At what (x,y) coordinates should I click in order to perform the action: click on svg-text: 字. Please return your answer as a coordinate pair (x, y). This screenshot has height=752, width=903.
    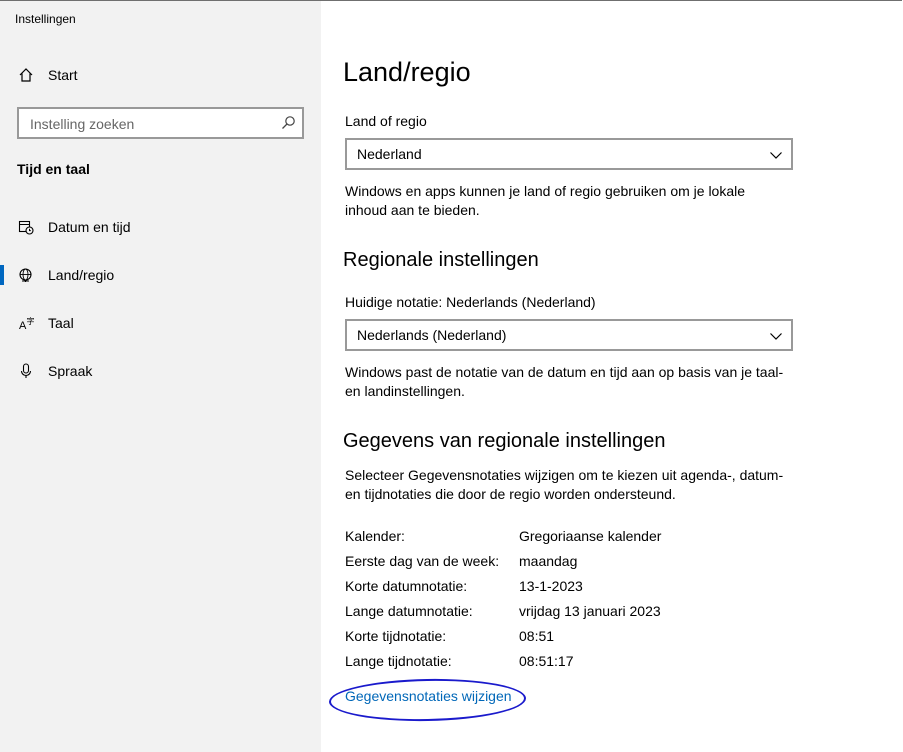
    Looking at the image, I should click on (31, 321).